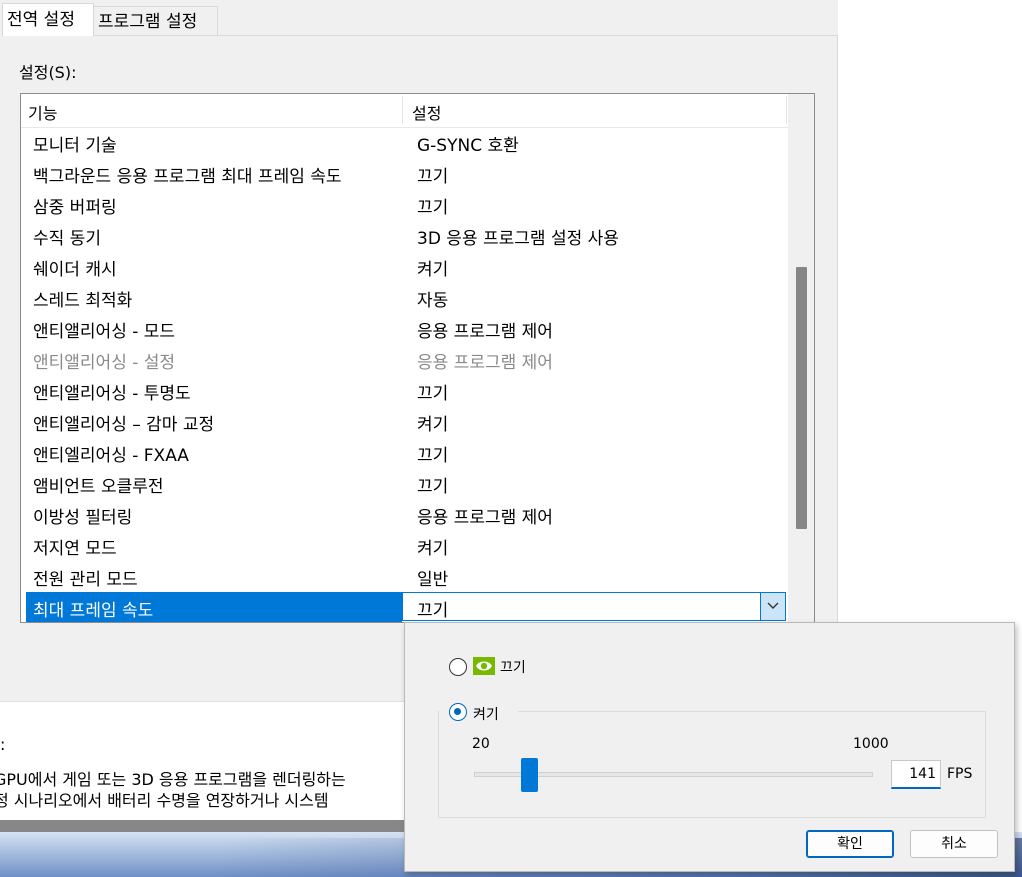  I want to click on feature-name: 수직 동기, so click(67, 239).